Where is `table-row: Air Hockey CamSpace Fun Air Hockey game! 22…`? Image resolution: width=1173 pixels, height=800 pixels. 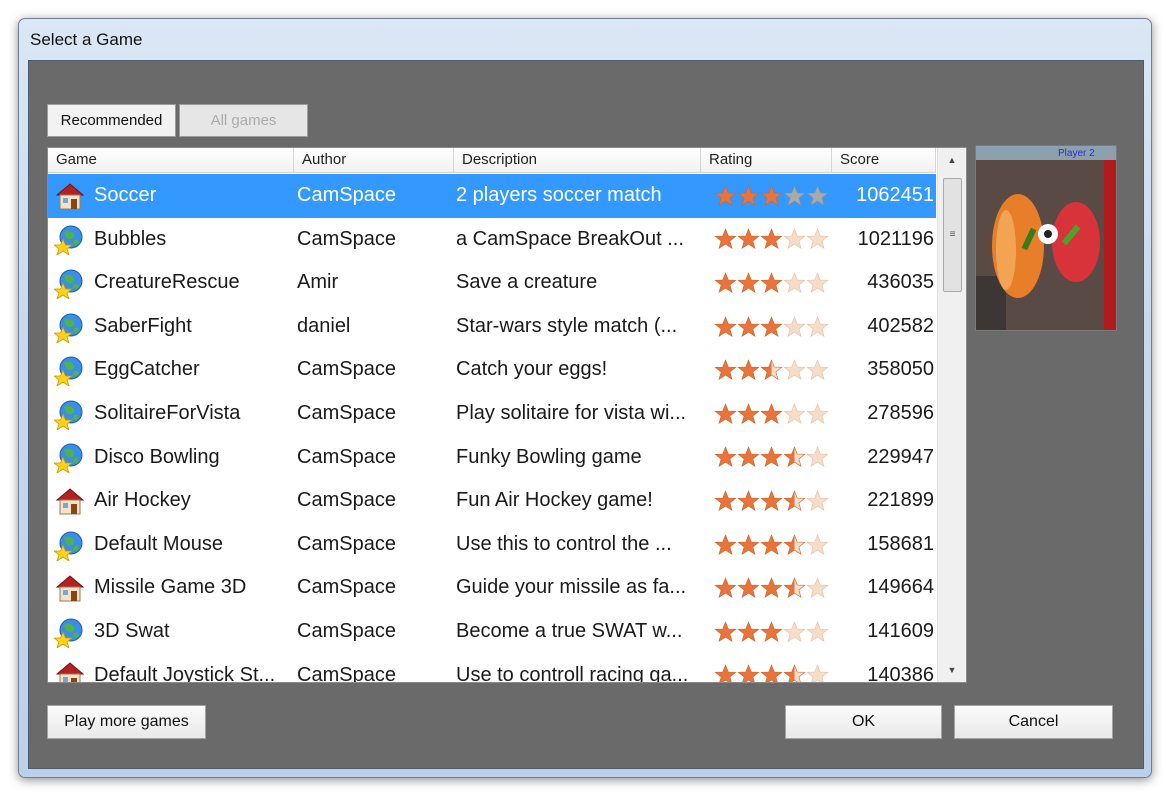 table-row: Air Hockey CamSpace Fun Air Hockey game! 22… is located at coordinates (492, 501).